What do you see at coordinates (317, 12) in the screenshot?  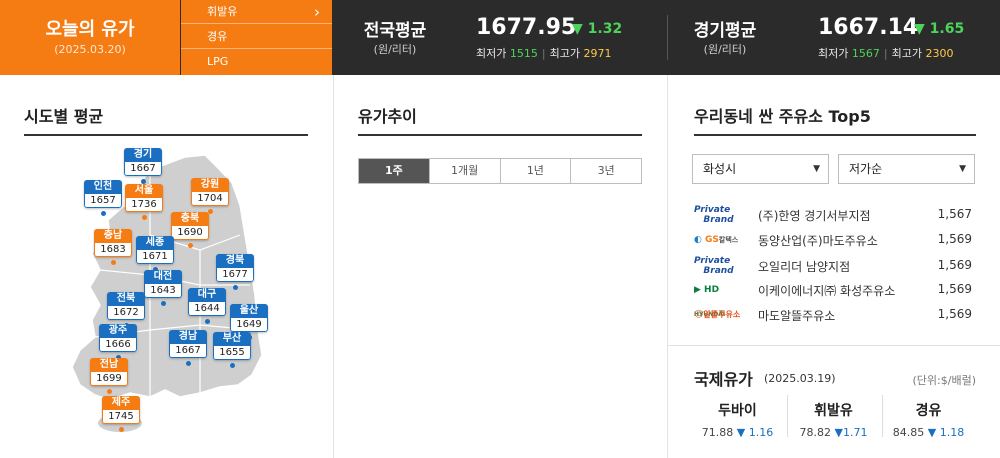 I see `chevron-right-icon: ›` at bounding box center [317, 12].